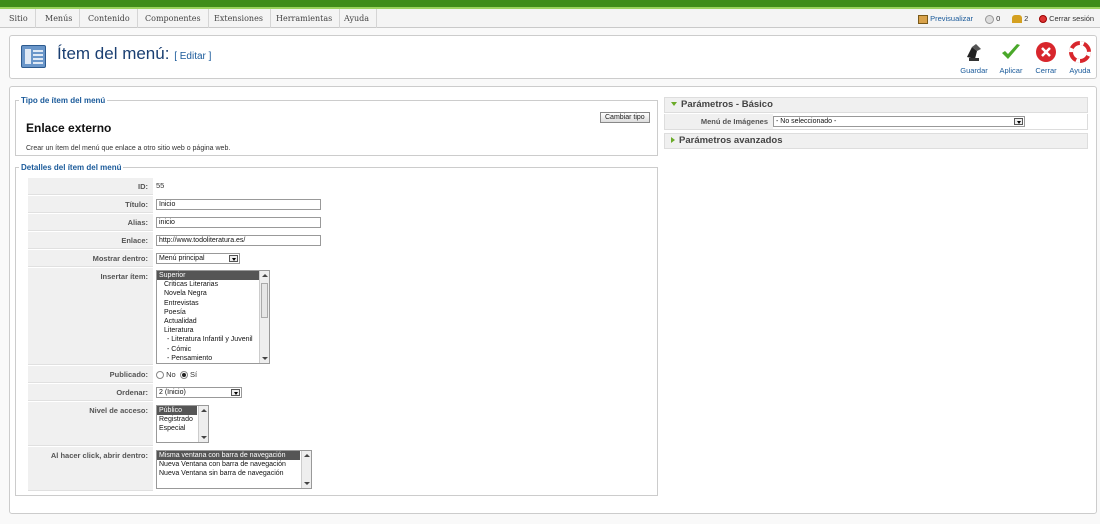 The image size is (1100, 524). I want to click on preview-label: Previsualizar, so click(952, 18).